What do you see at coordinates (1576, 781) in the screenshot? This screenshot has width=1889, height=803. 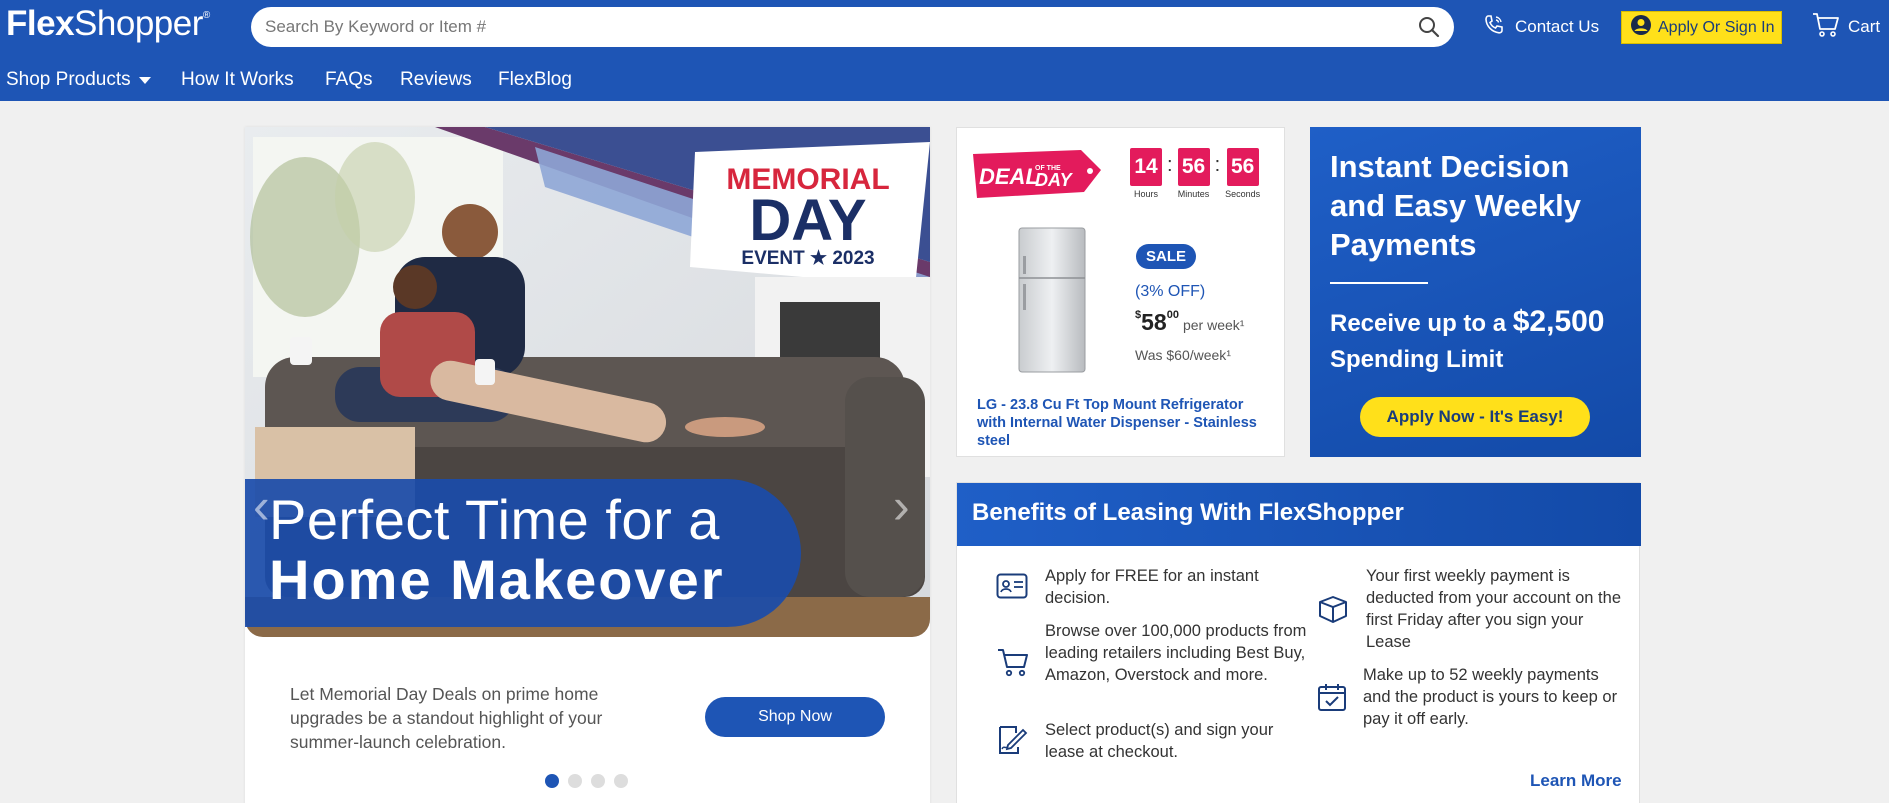 I see `learn-more-link: Learn More` at bounding box center [1576, 781].